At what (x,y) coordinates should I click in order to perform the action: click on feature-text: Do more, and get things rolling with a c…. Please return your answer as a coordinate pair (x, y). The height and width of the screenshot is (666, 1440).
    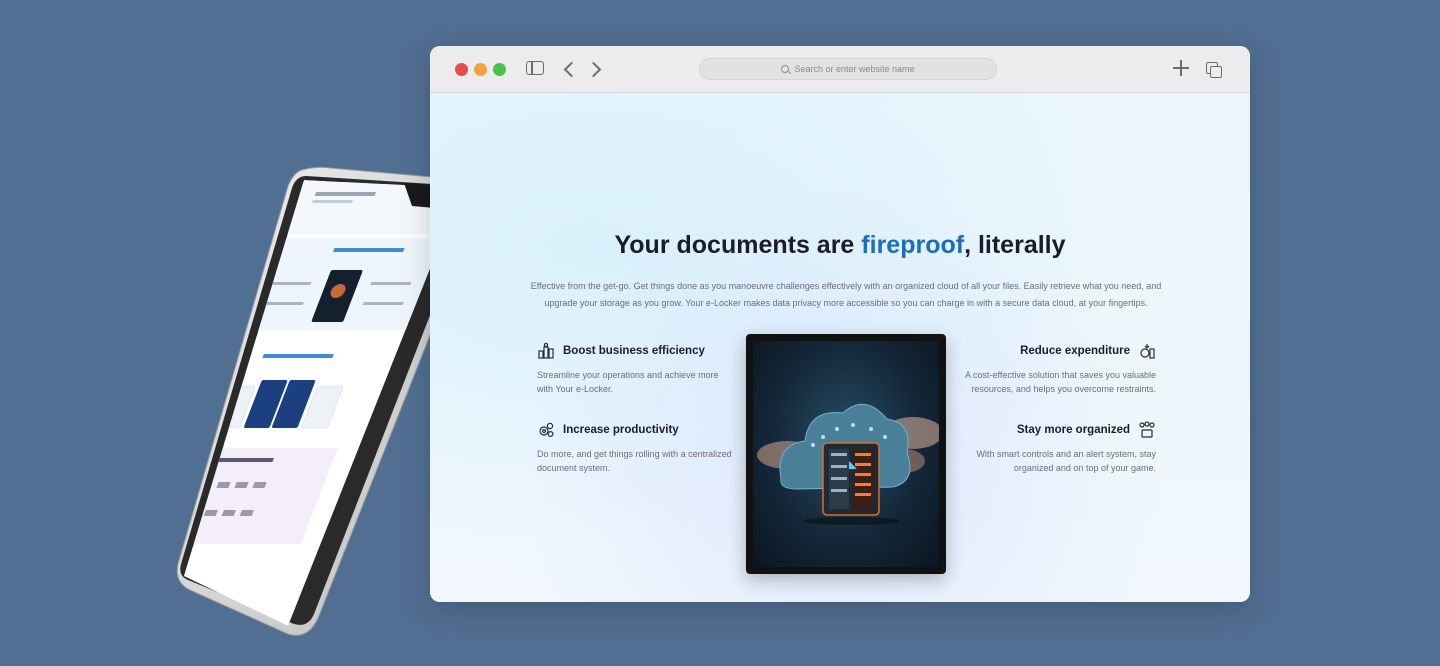
    Looking at the image, I should click on (634, 461).